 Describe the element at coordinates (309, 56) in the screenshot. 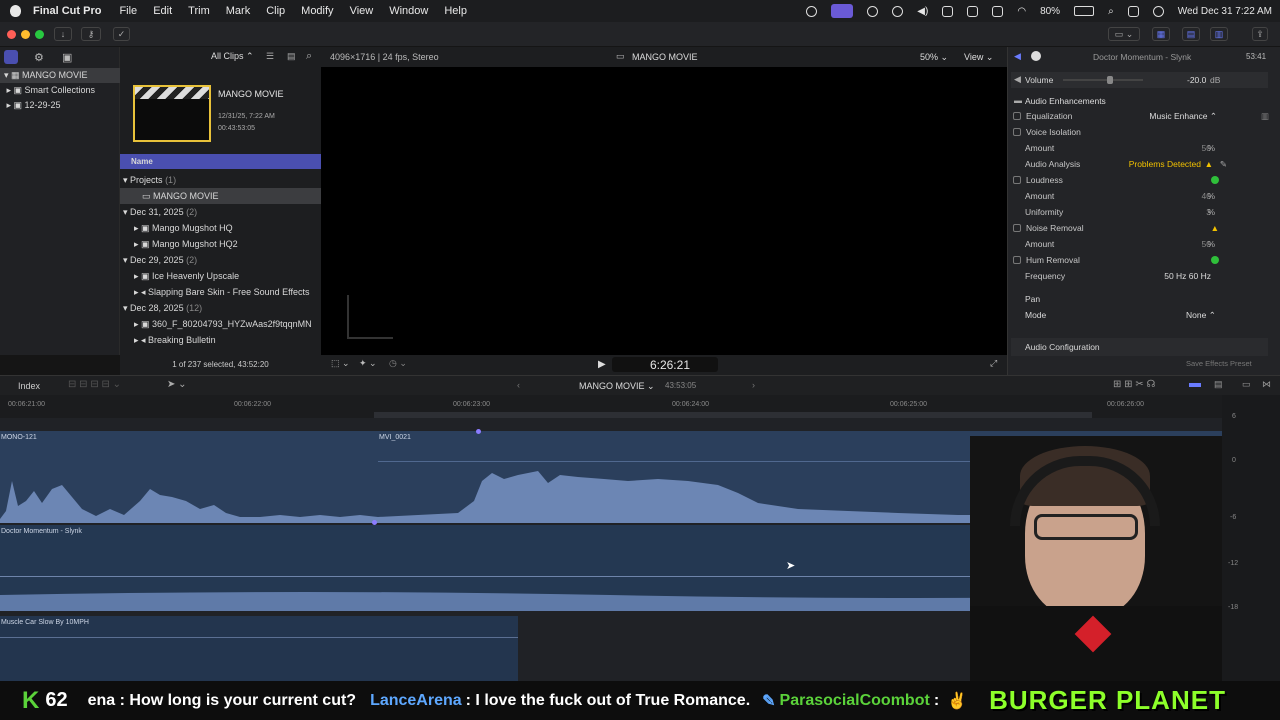

I see `search-icon: ⌕` at that location.